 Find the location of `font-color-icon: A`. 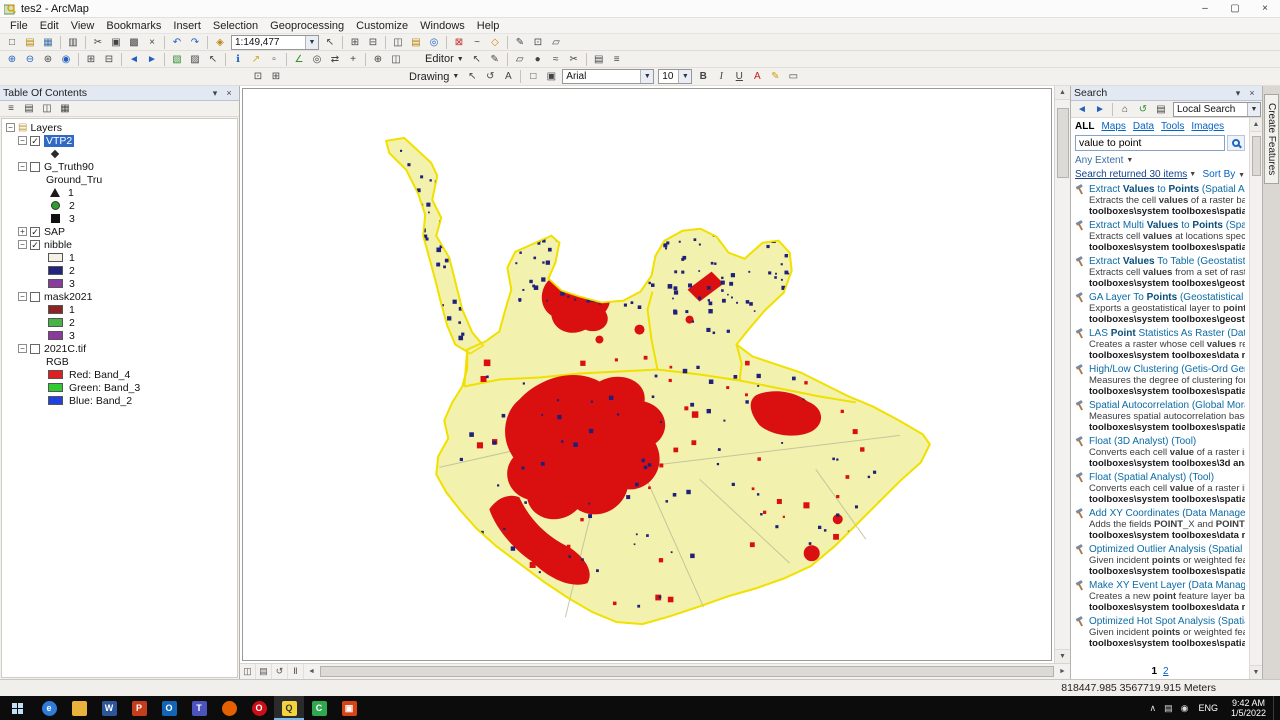

font-color-icon: A is located at coordinates (757, 76).